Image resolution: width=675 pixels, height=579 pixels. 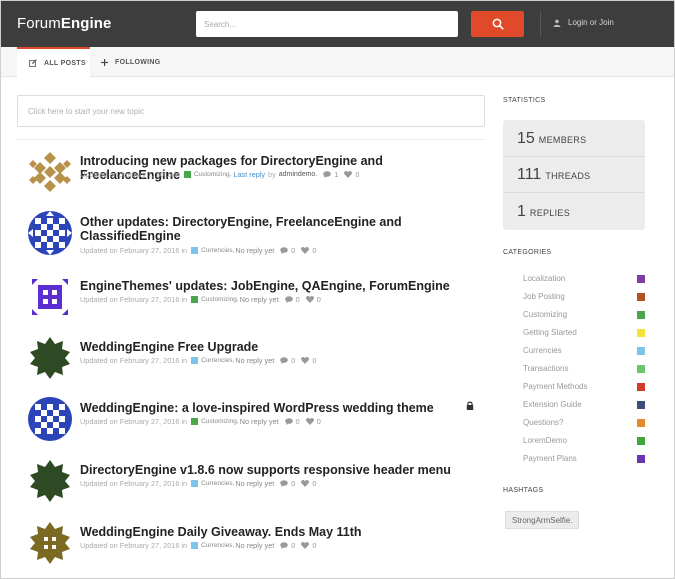 I want to click on statistics-panel: 15 MEMBERS 111 THREADS 1 REPLIES, so click(x=574, y=175).